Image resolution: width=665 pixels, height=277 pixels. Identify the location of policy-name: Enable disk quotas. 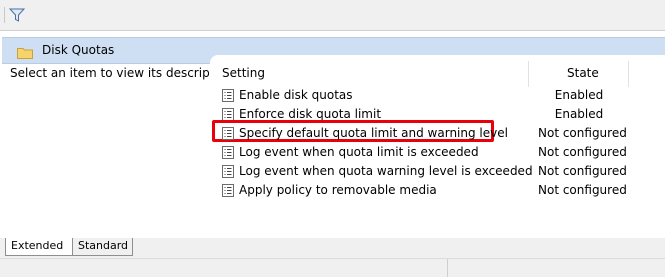
(296, 95).